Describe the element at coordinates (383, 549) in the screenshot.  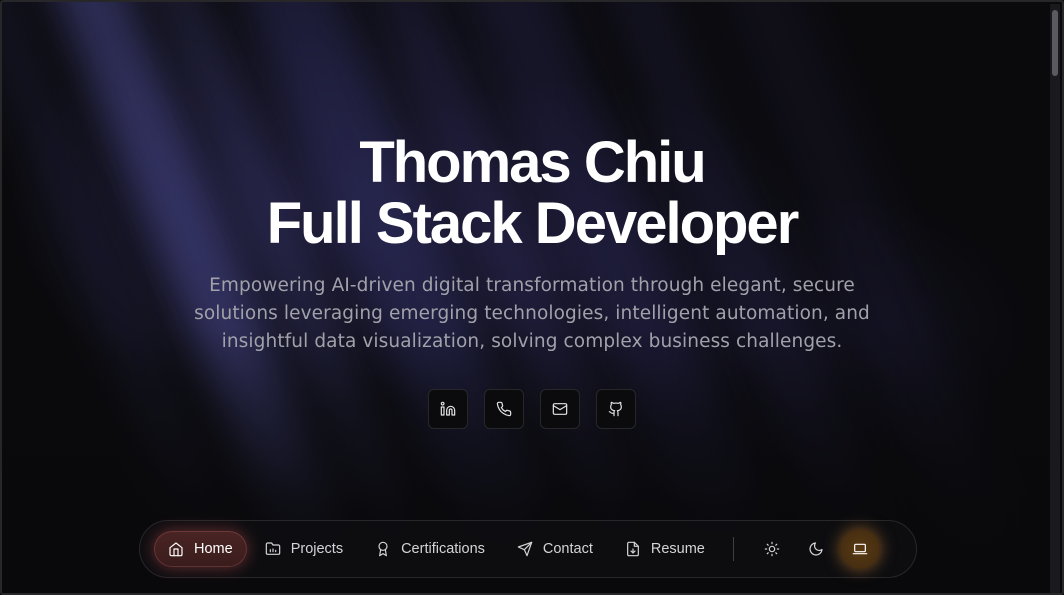
I see `award-icon` at that location.